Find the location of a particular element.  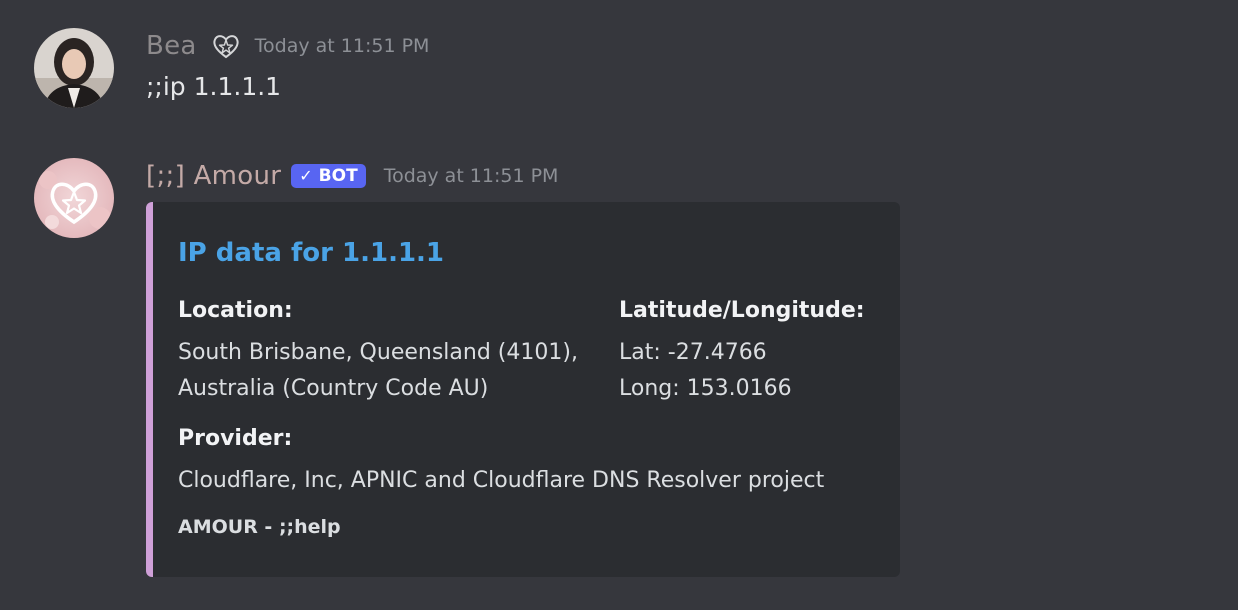

embed-title: IP data for 1.1.1.1 is located at coordinates (311, 253).